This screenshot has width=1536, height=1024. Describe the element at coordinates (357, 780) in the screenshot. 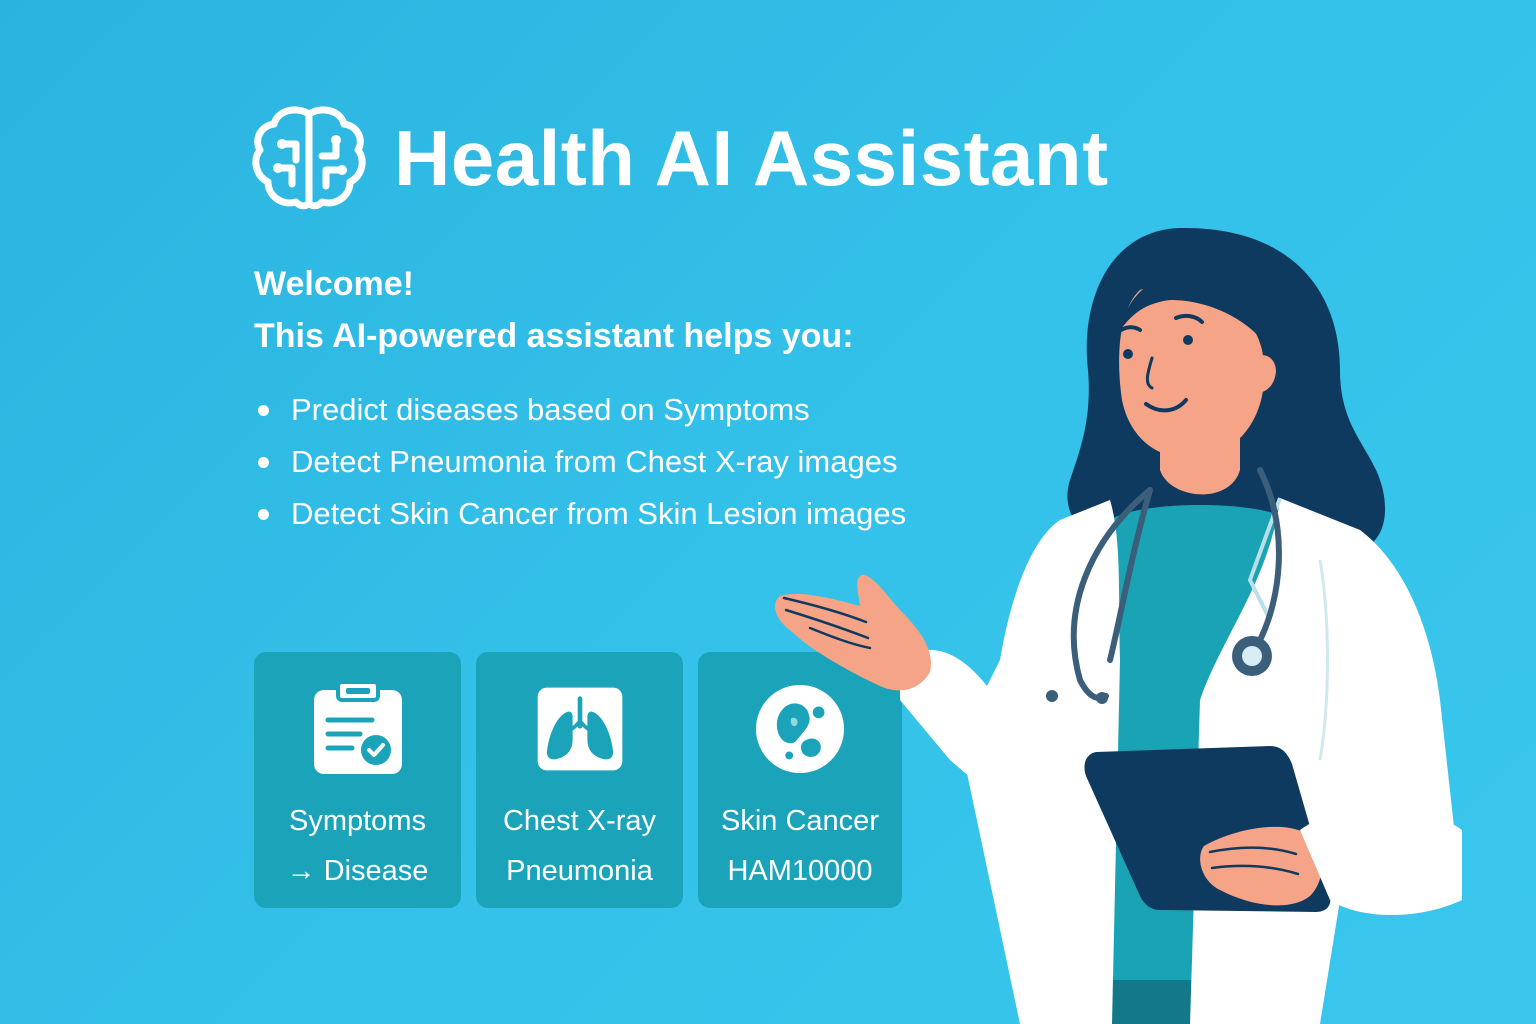

I see `card-symptoms-disease: Symptoms → Disease` at that location.